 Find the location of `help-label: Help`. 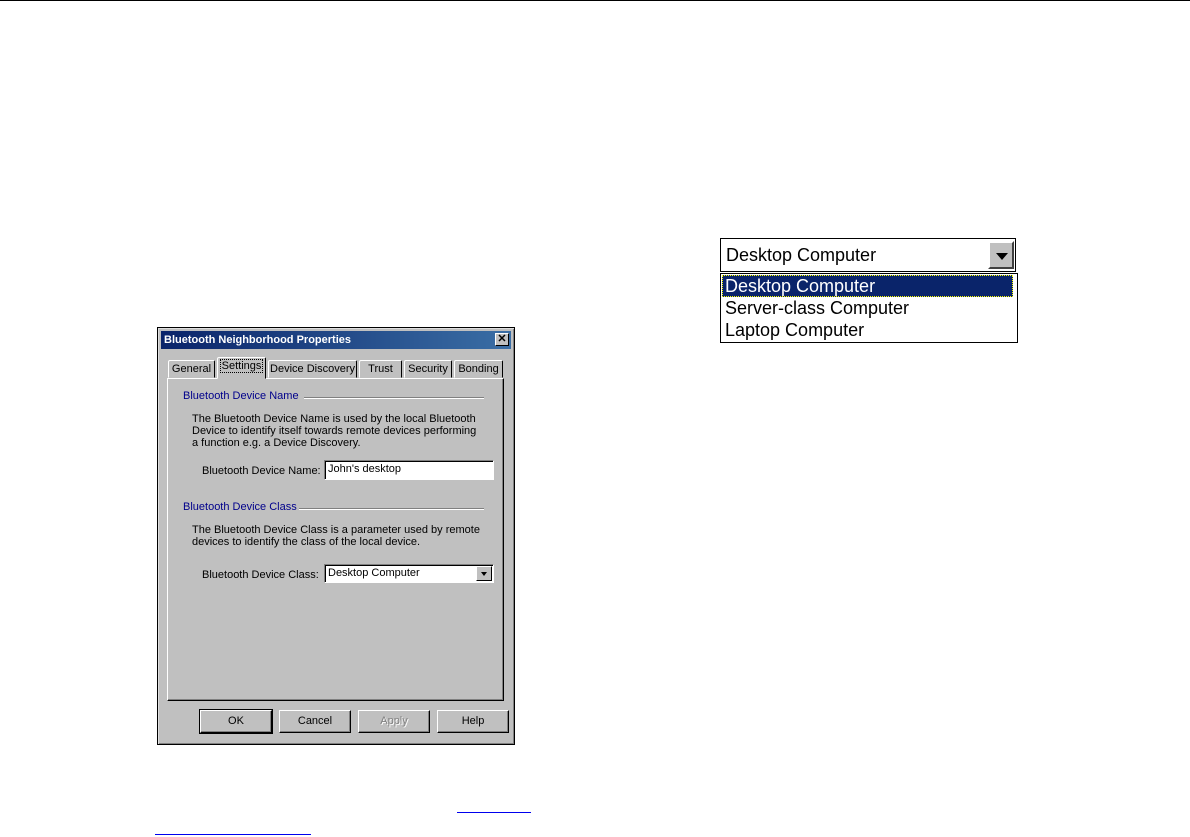

help-label: Help is located at coordinates (473, 721).